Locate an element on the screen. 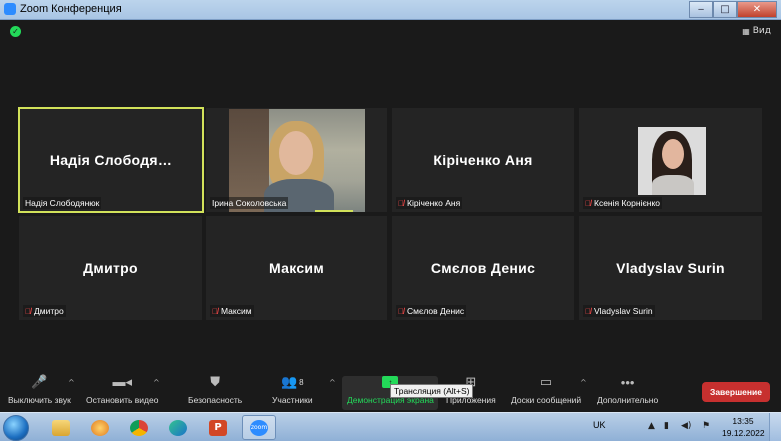  start-button is located at coordinates (16, 428).